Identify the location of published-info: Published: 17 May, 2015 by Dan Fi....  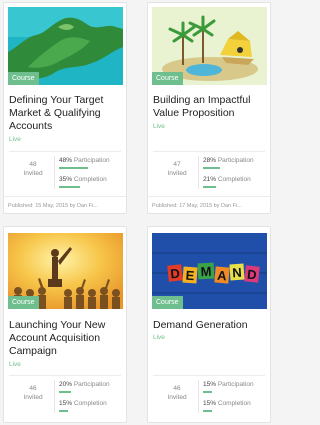
(209, 204).